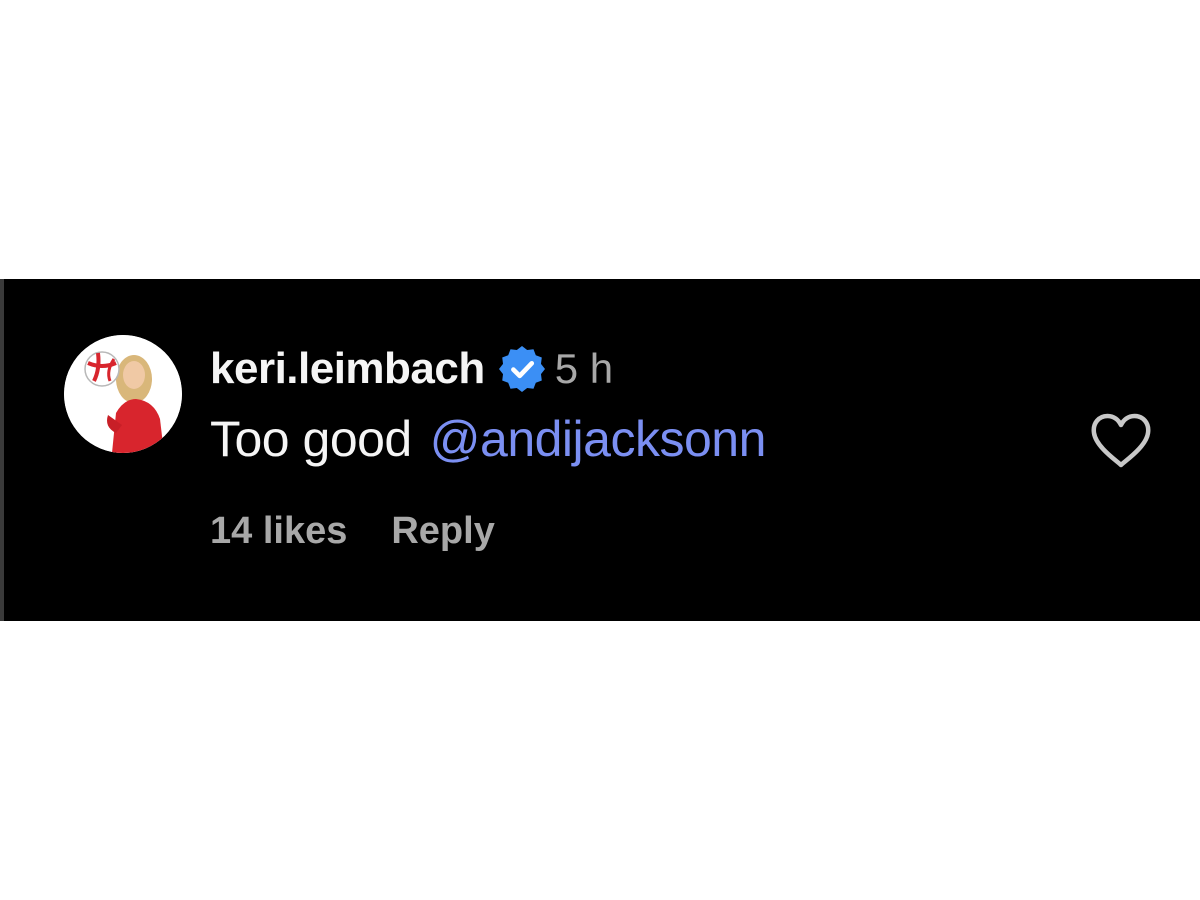 This screenshot has height=900, width=1200. What do you see at coordinates (584, 368) in the screenshot?
I see `timestamp: 5 h` at bounding box center [584, 368].